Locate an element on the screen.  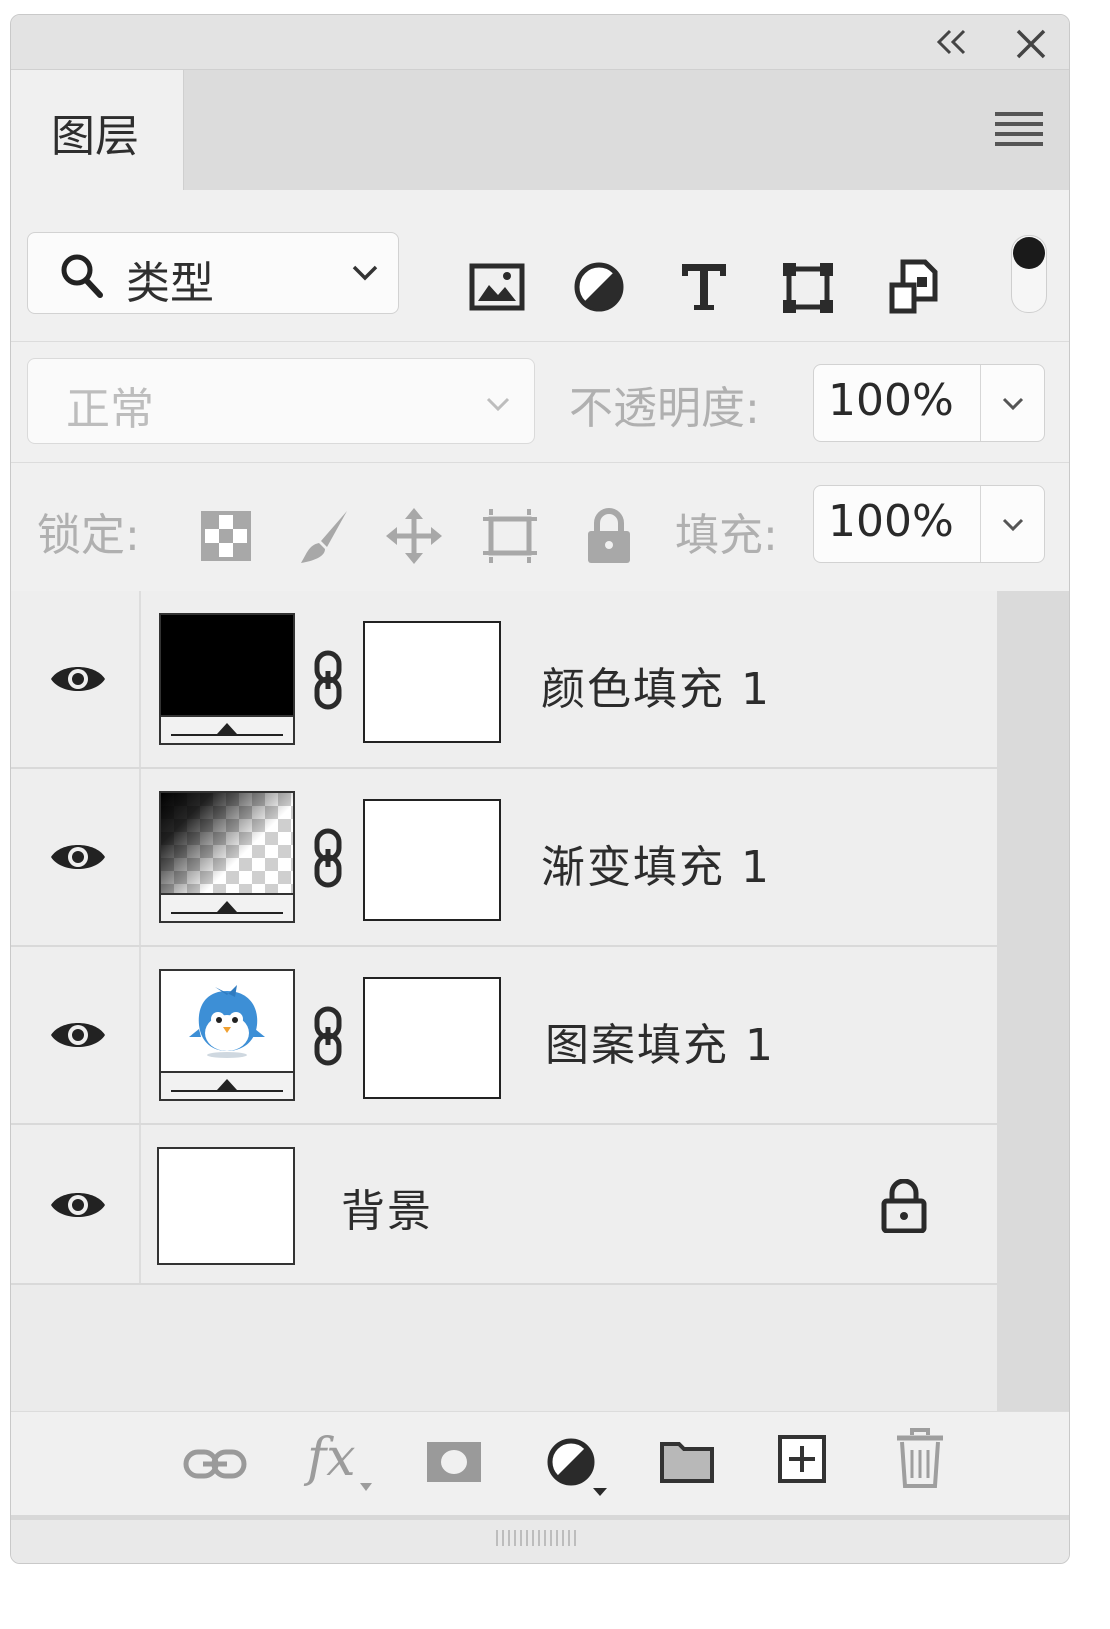
panel-resize-bar is located at coordinates (540, 1539).